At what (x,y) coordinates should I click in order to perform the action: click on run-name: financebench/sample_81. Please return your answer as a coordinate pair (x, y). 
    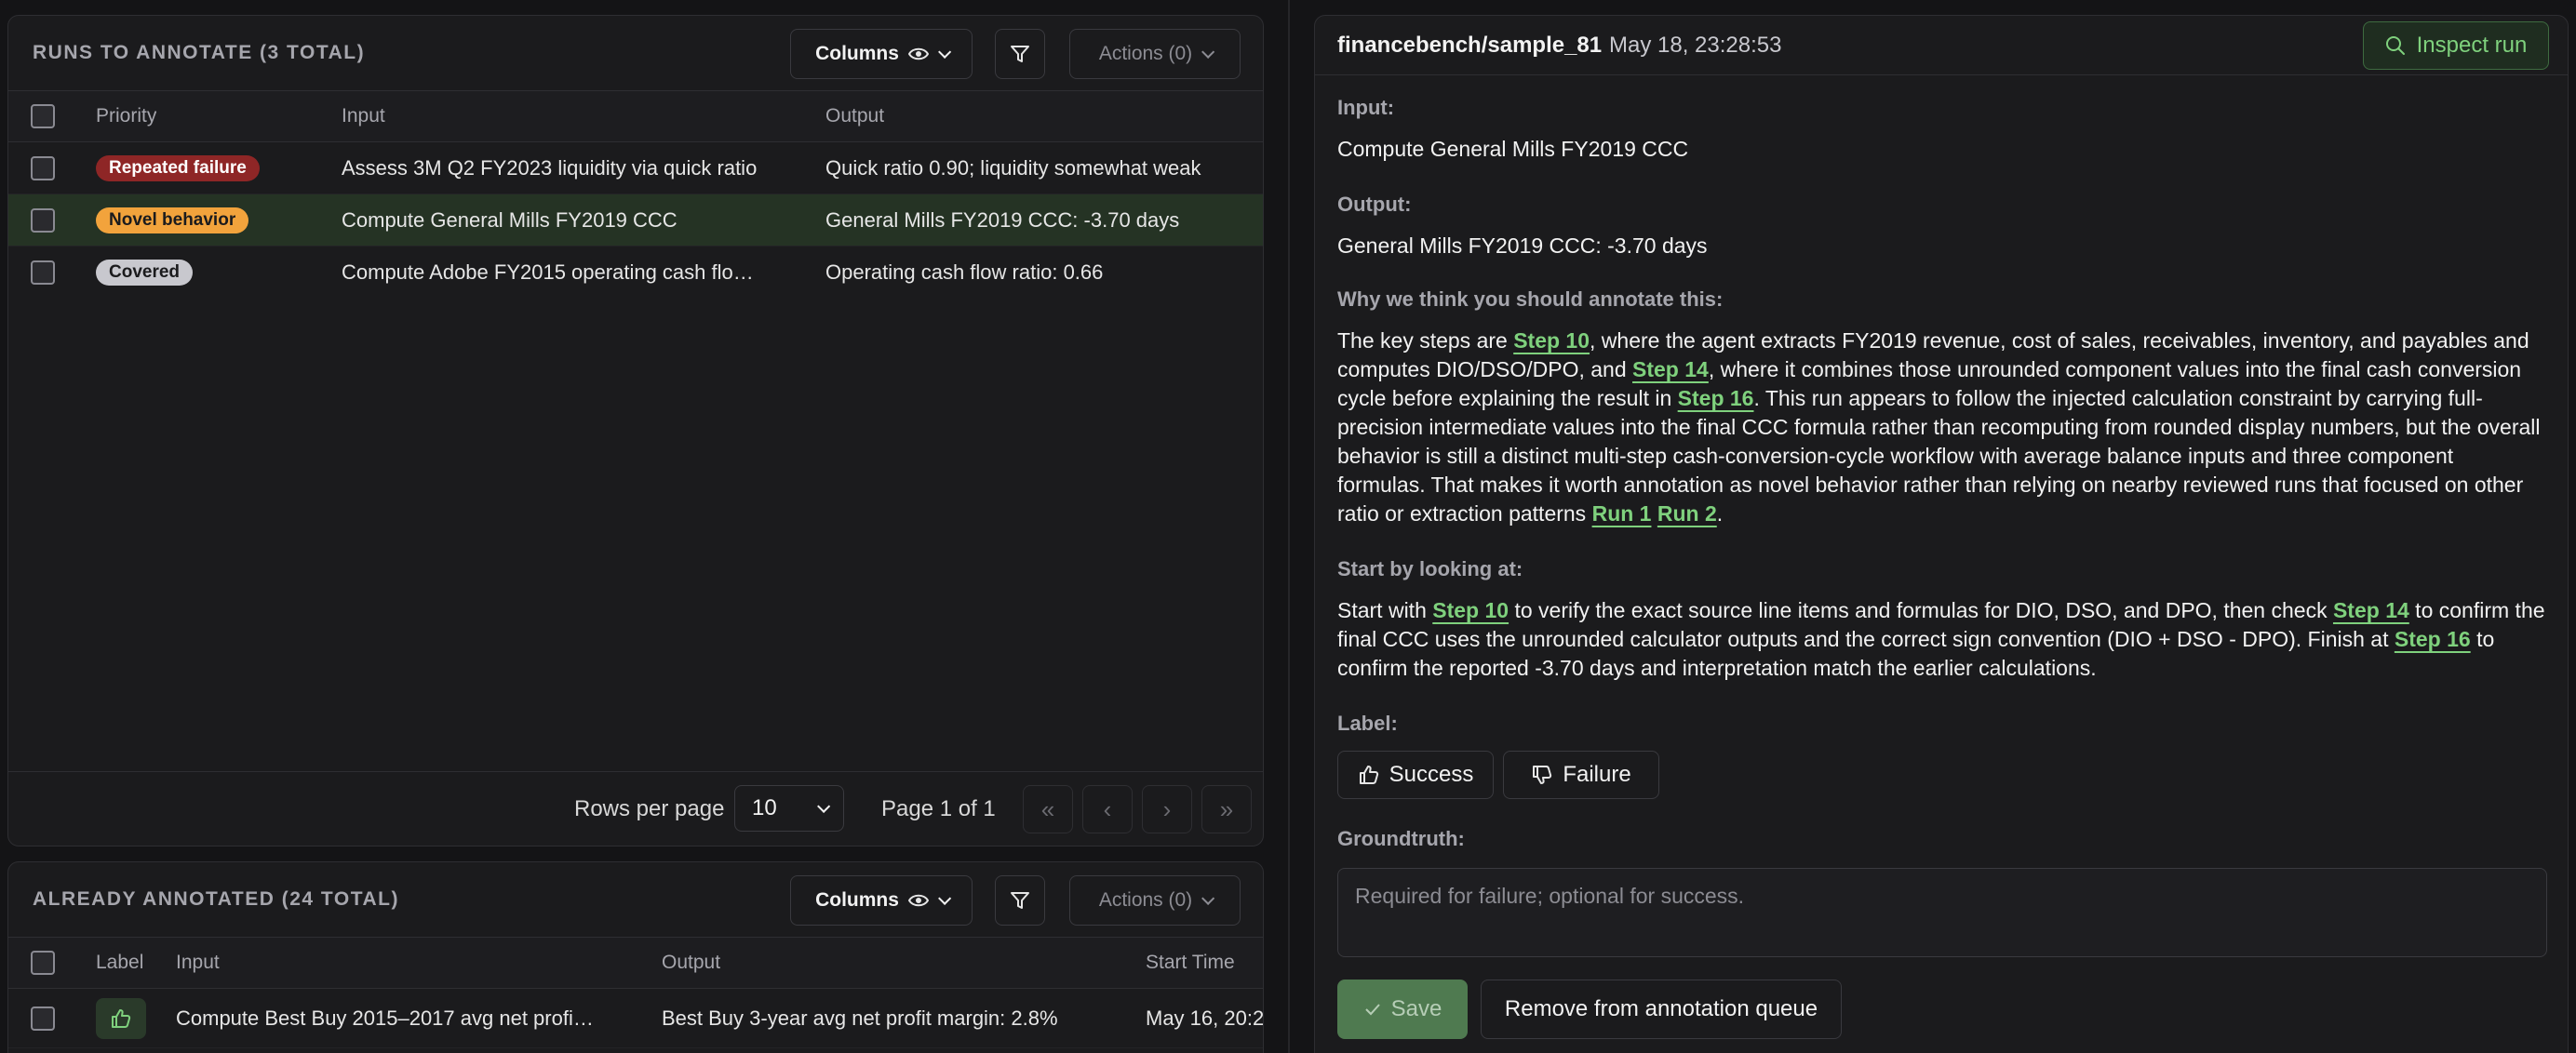
    Looking at the image, I should click on (1470, 45).